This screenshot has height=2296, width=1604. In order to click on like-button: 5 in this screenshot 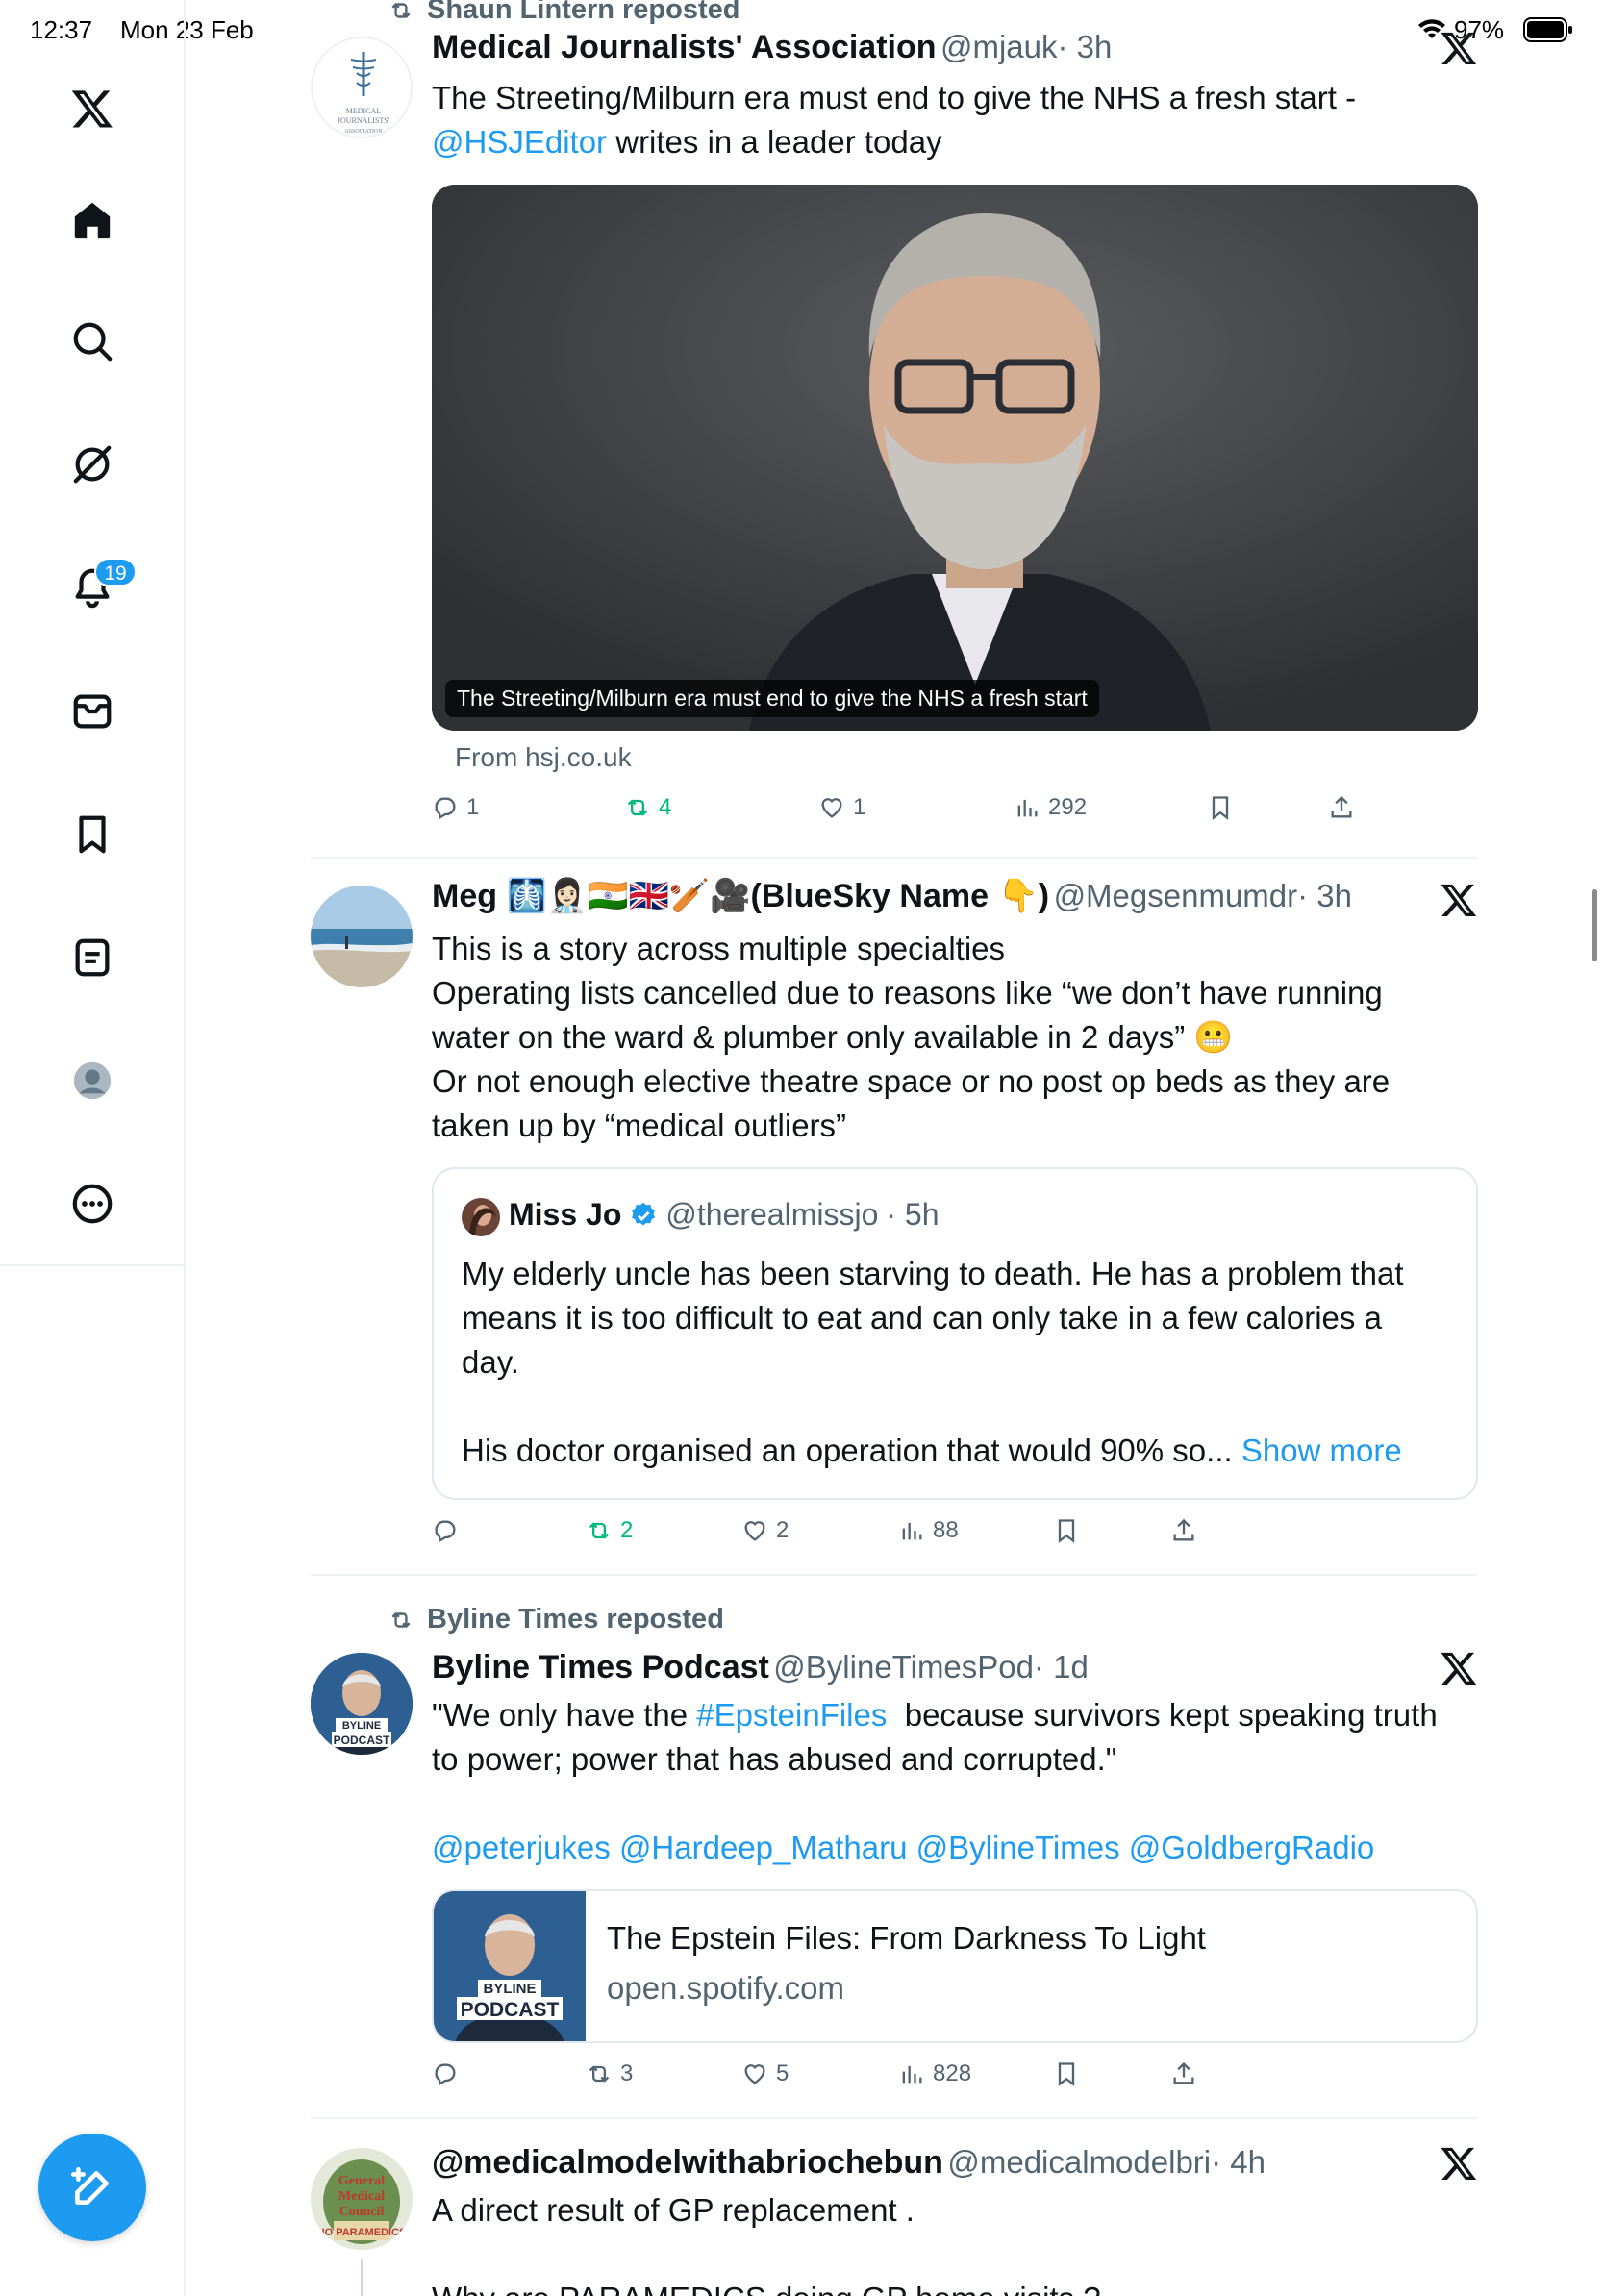, I will do `click(765, 2073)`.